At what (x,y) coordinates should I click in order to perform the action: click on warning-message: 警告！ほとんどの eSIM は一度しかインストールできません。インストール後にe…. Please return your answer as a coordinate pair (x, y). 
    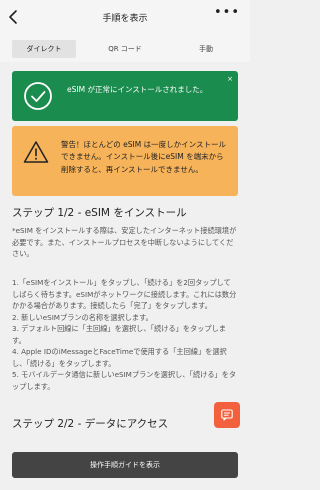
    Looking at the image, I should click on (143, 157).